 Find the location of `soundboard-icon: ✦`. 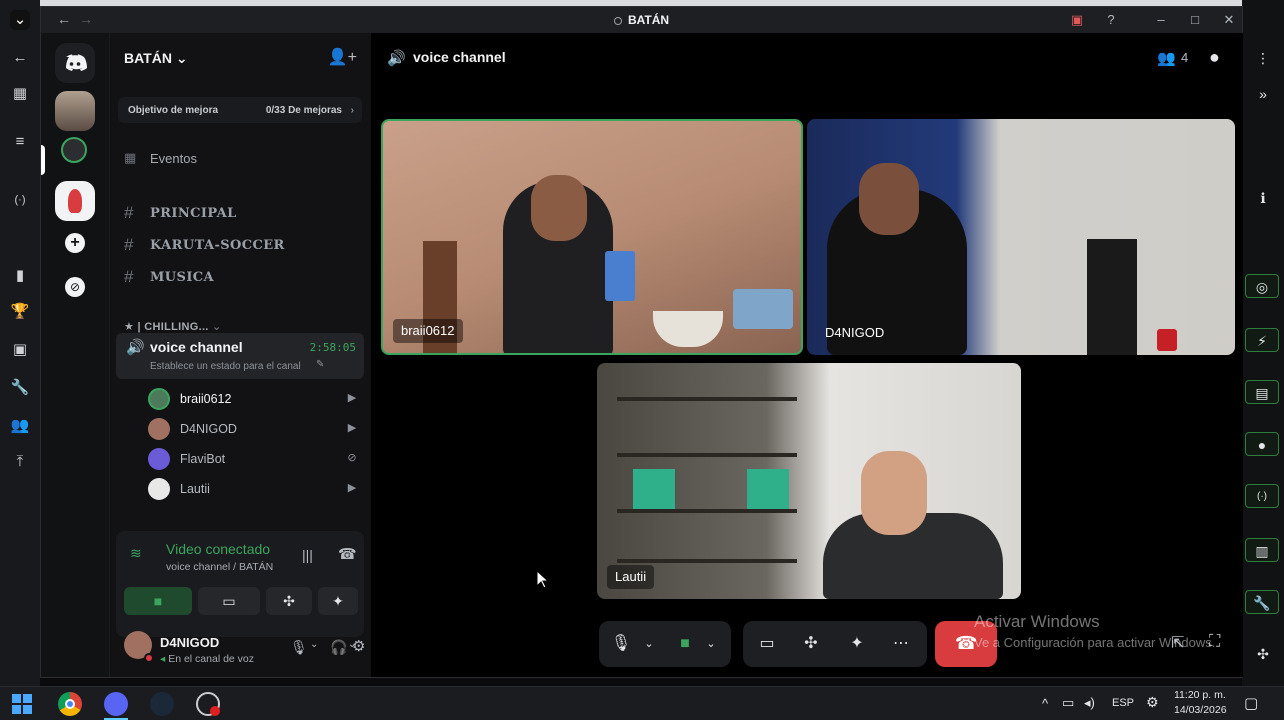

soundboard-icon: ✦ is located at coordinates (857, 644).